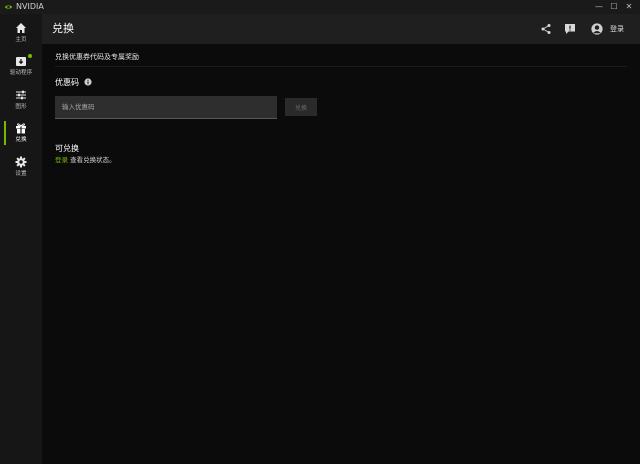 The height and width of the screenshot is (464, 640). I want to click on sidebar-item-home: 主页, so click(21, 33).